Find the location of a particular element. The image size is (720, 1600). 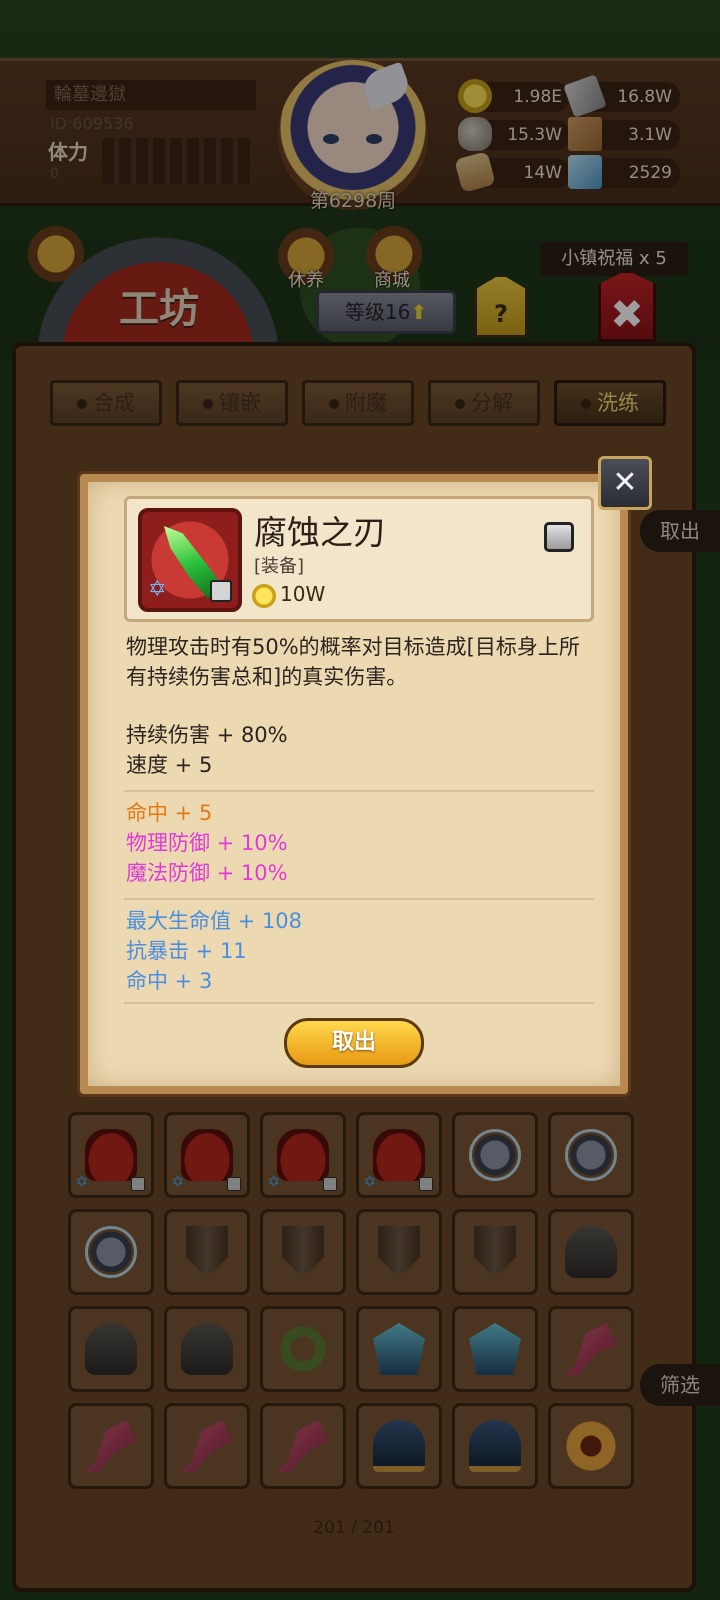

stat-line: 持续伤害 + 80% is located at coordinates (207, 735).